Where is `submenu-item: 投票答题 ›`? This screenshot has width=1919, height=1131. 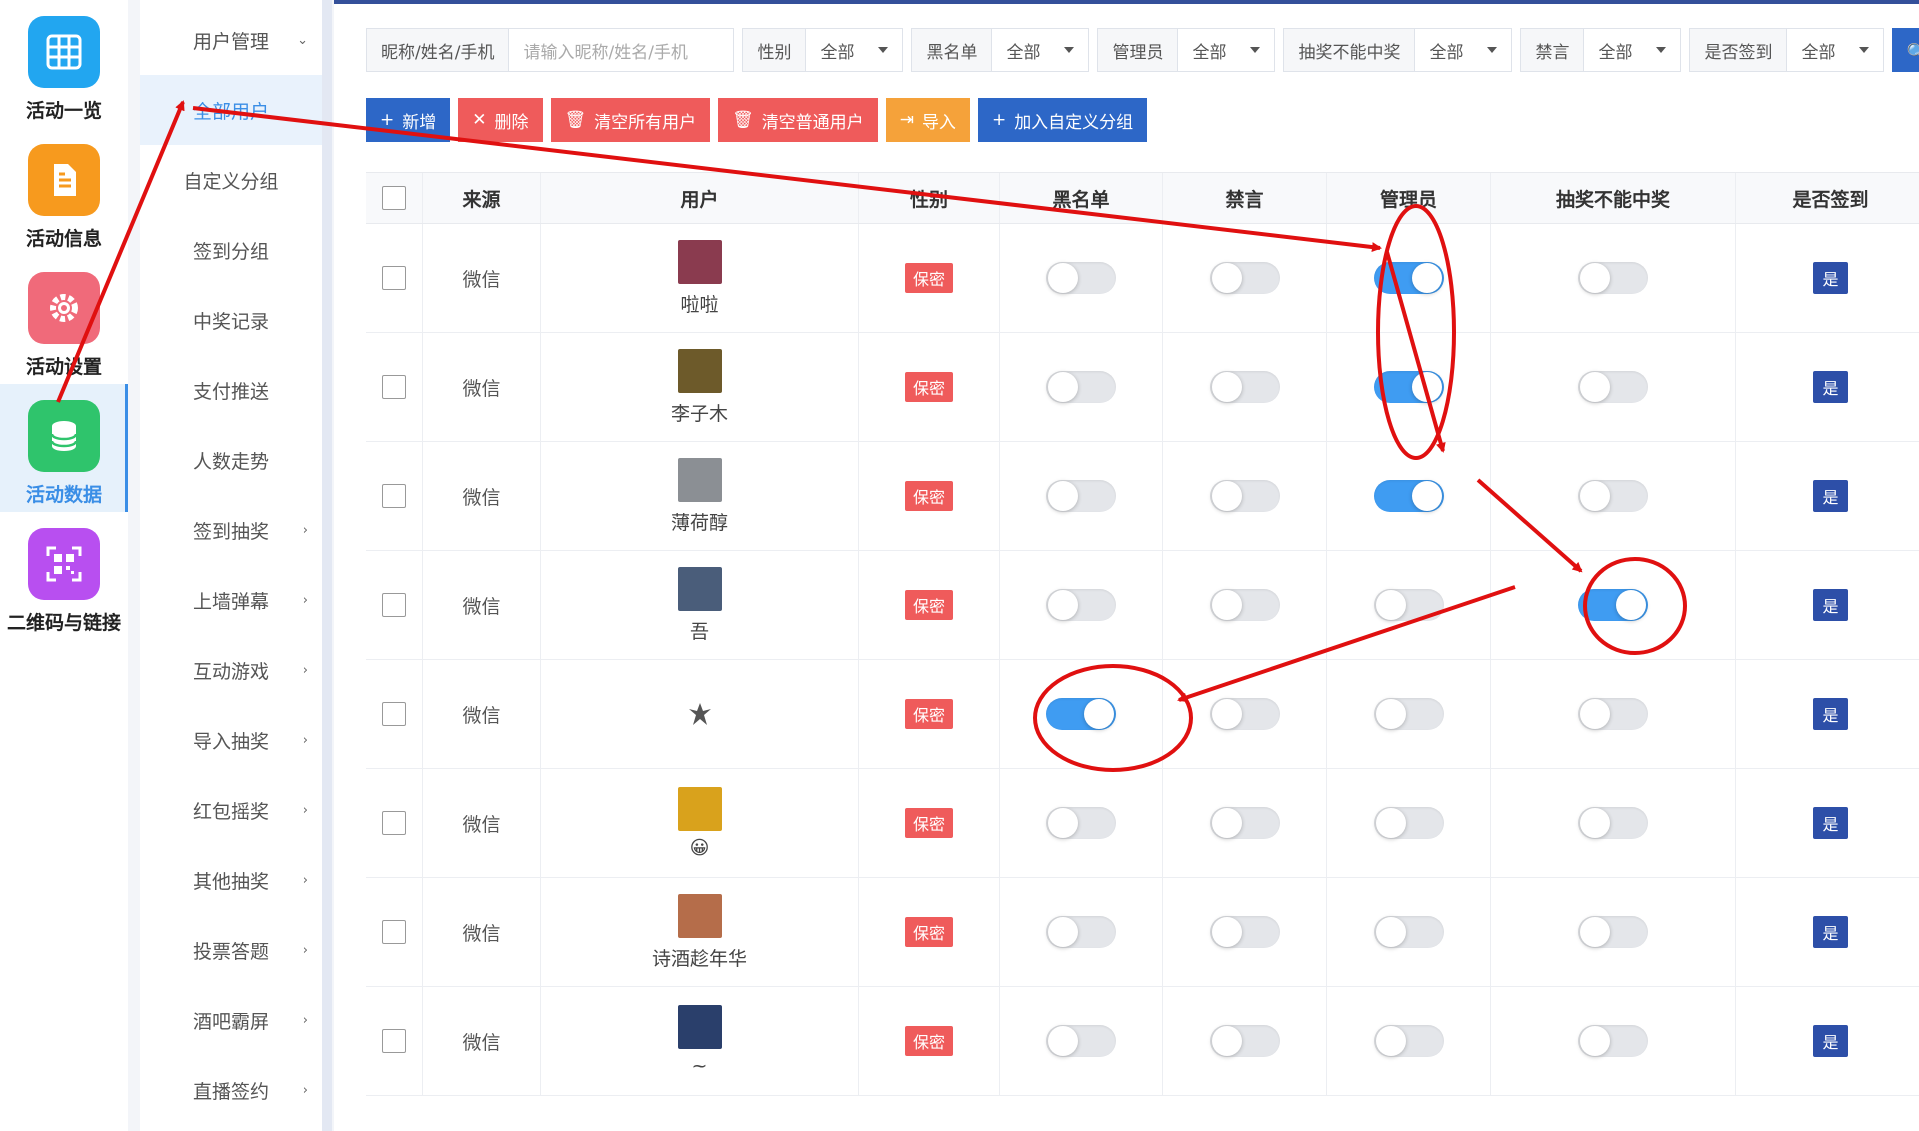 submenu-item: 投票答题 › is located at coordinates (231, 950).